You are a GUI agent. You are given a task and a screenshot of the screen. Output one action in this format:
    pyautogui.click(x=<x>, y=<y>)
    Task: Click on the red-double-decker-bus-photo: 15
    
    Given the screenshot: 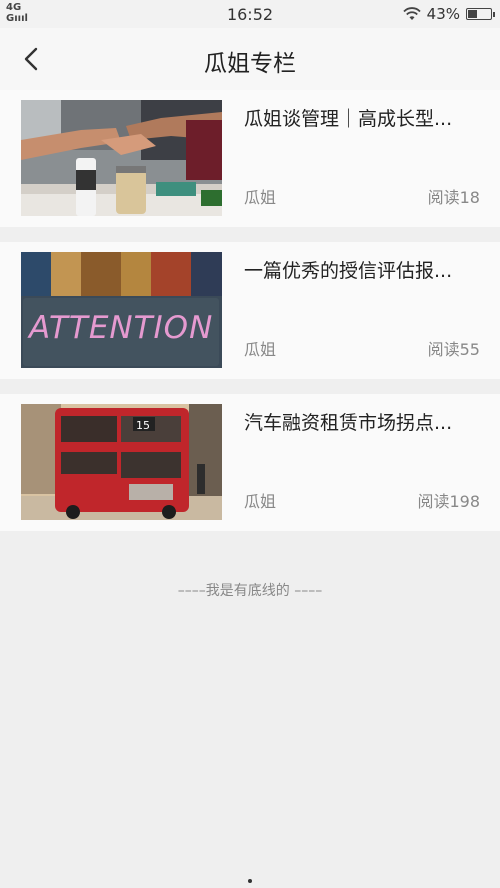 What is the action you would take?
    pyautogui.click(x=121, y=462)
    